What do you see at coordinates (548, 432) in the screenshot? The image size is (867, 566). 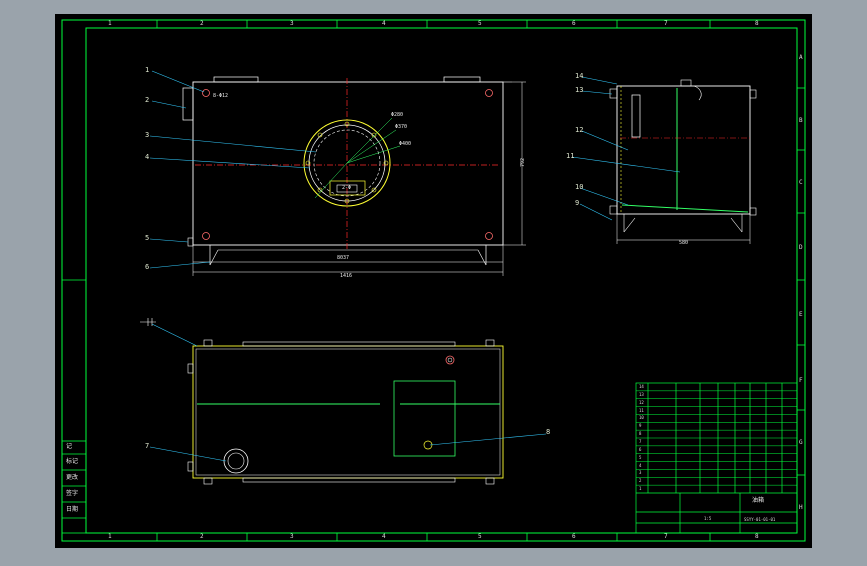 I see `callout-8: 8` at bounding box center [548, 432].